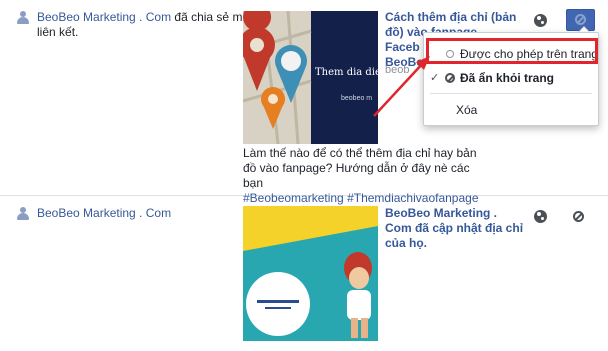 The image size is (608, 351). Describe the element at coordinates (512, 51) in the screenshot. I see `highlight-box` at that location.